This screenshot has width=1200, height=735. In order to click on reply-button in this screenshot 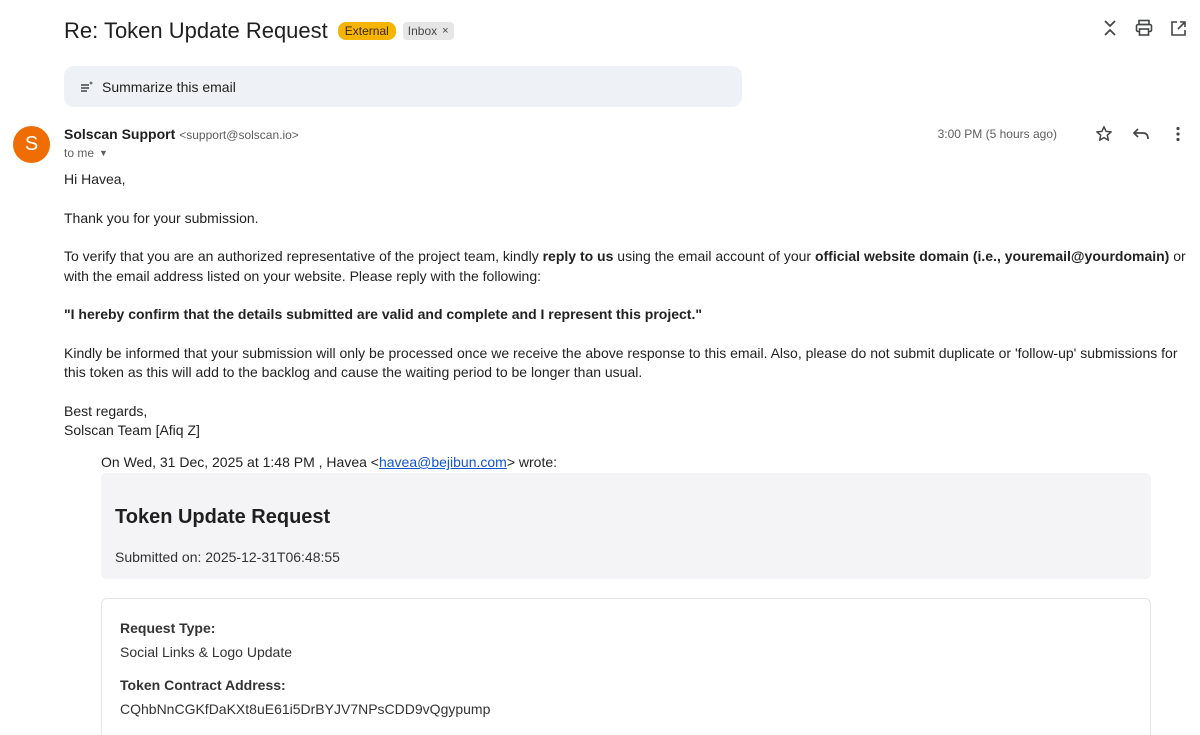, I will do `click(1141, 134)`.